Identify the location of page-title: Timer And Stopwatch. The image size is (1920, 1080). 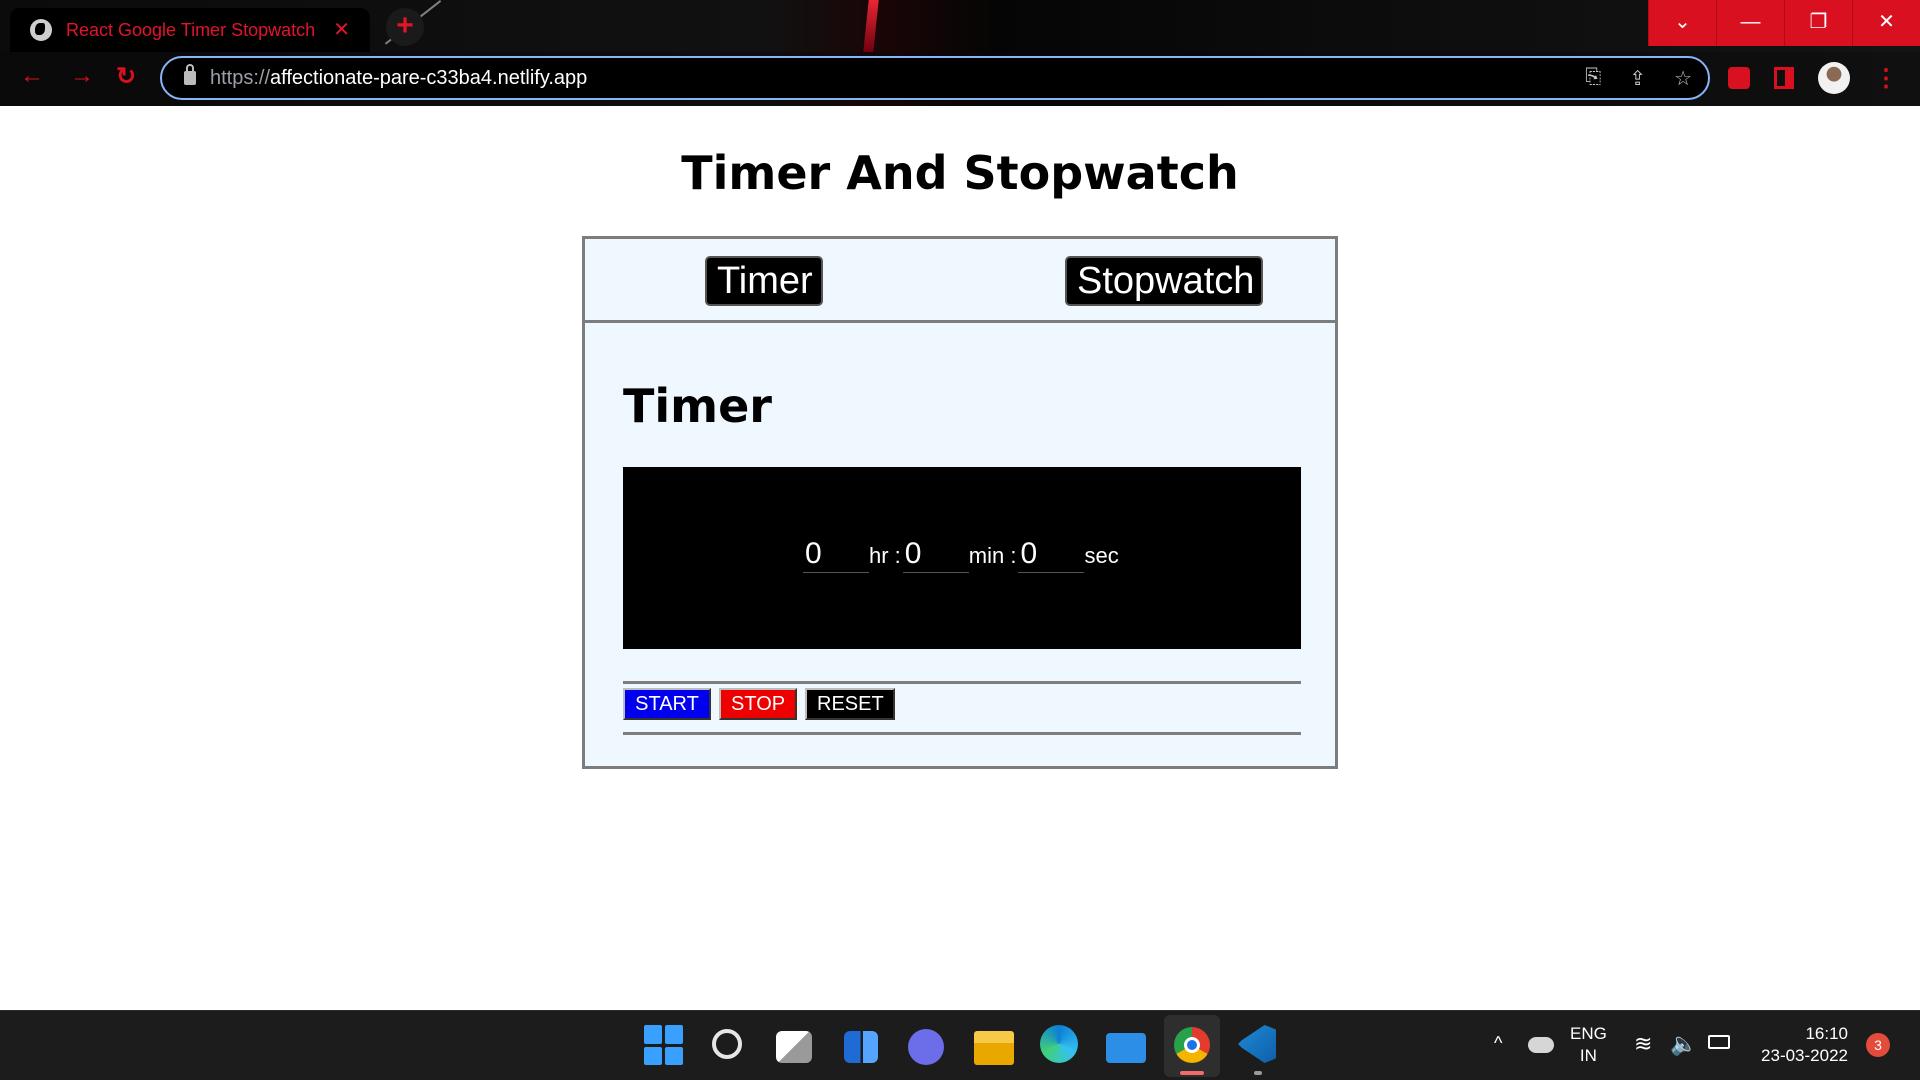
(960, 173).